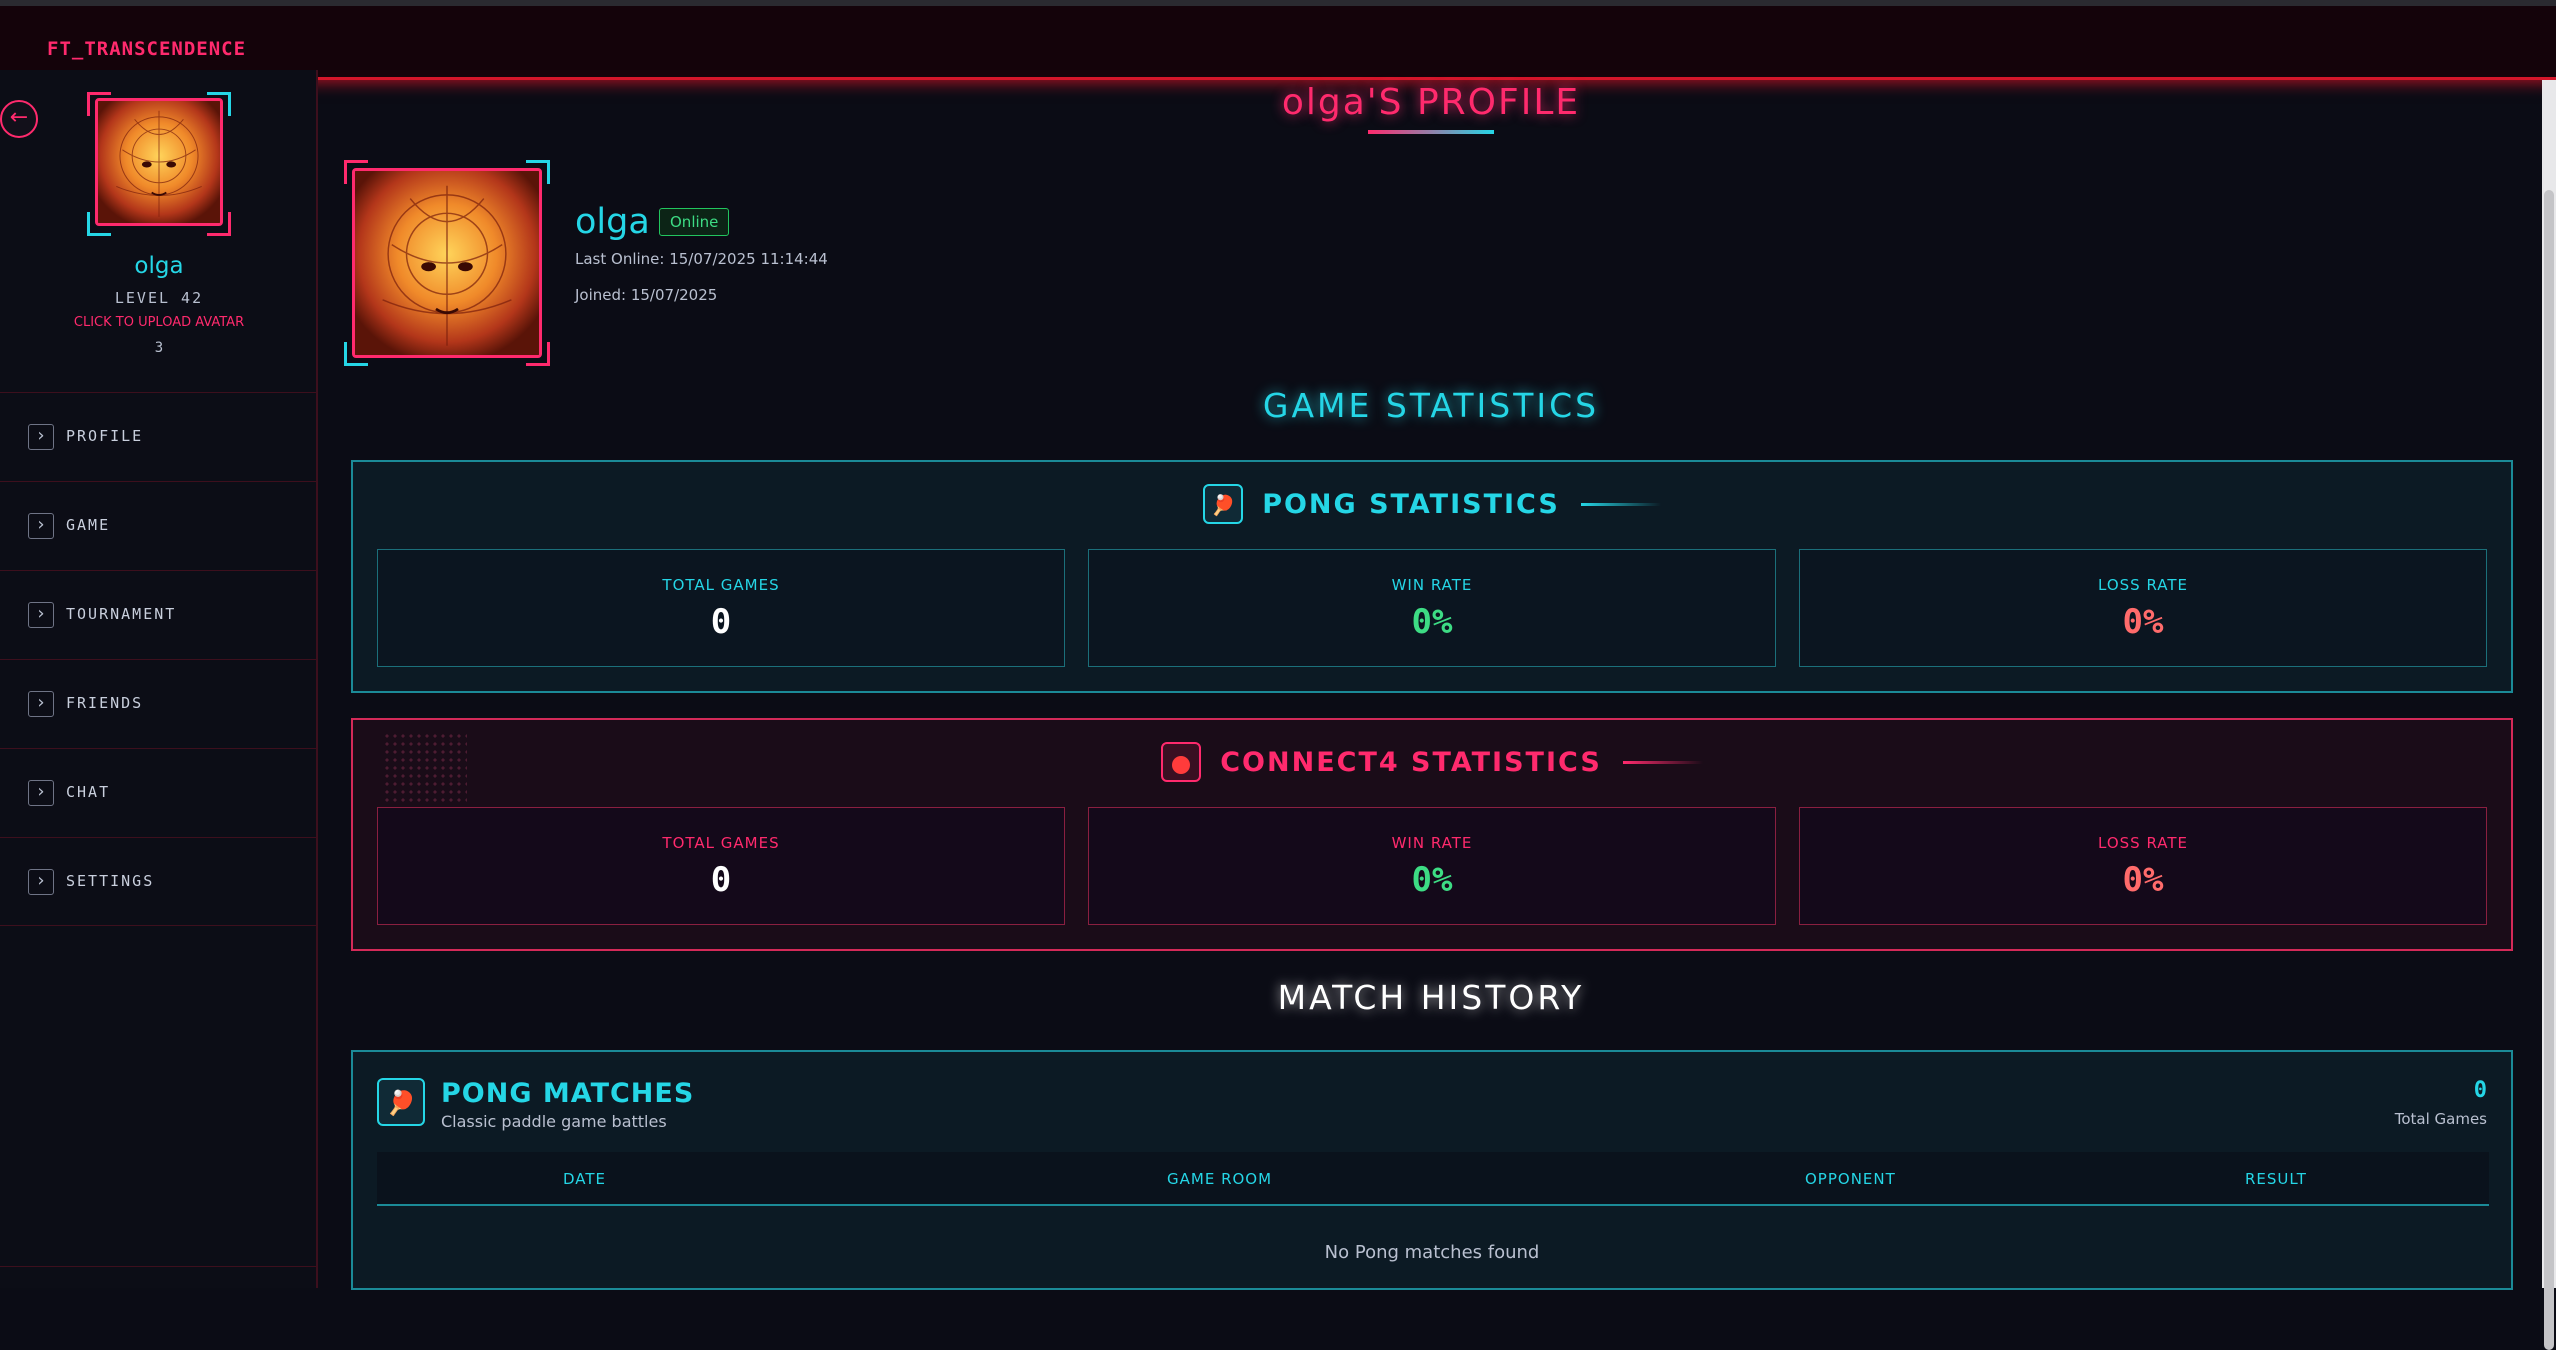  I want to click on scrollbar-thumb, so click(2549, 770).